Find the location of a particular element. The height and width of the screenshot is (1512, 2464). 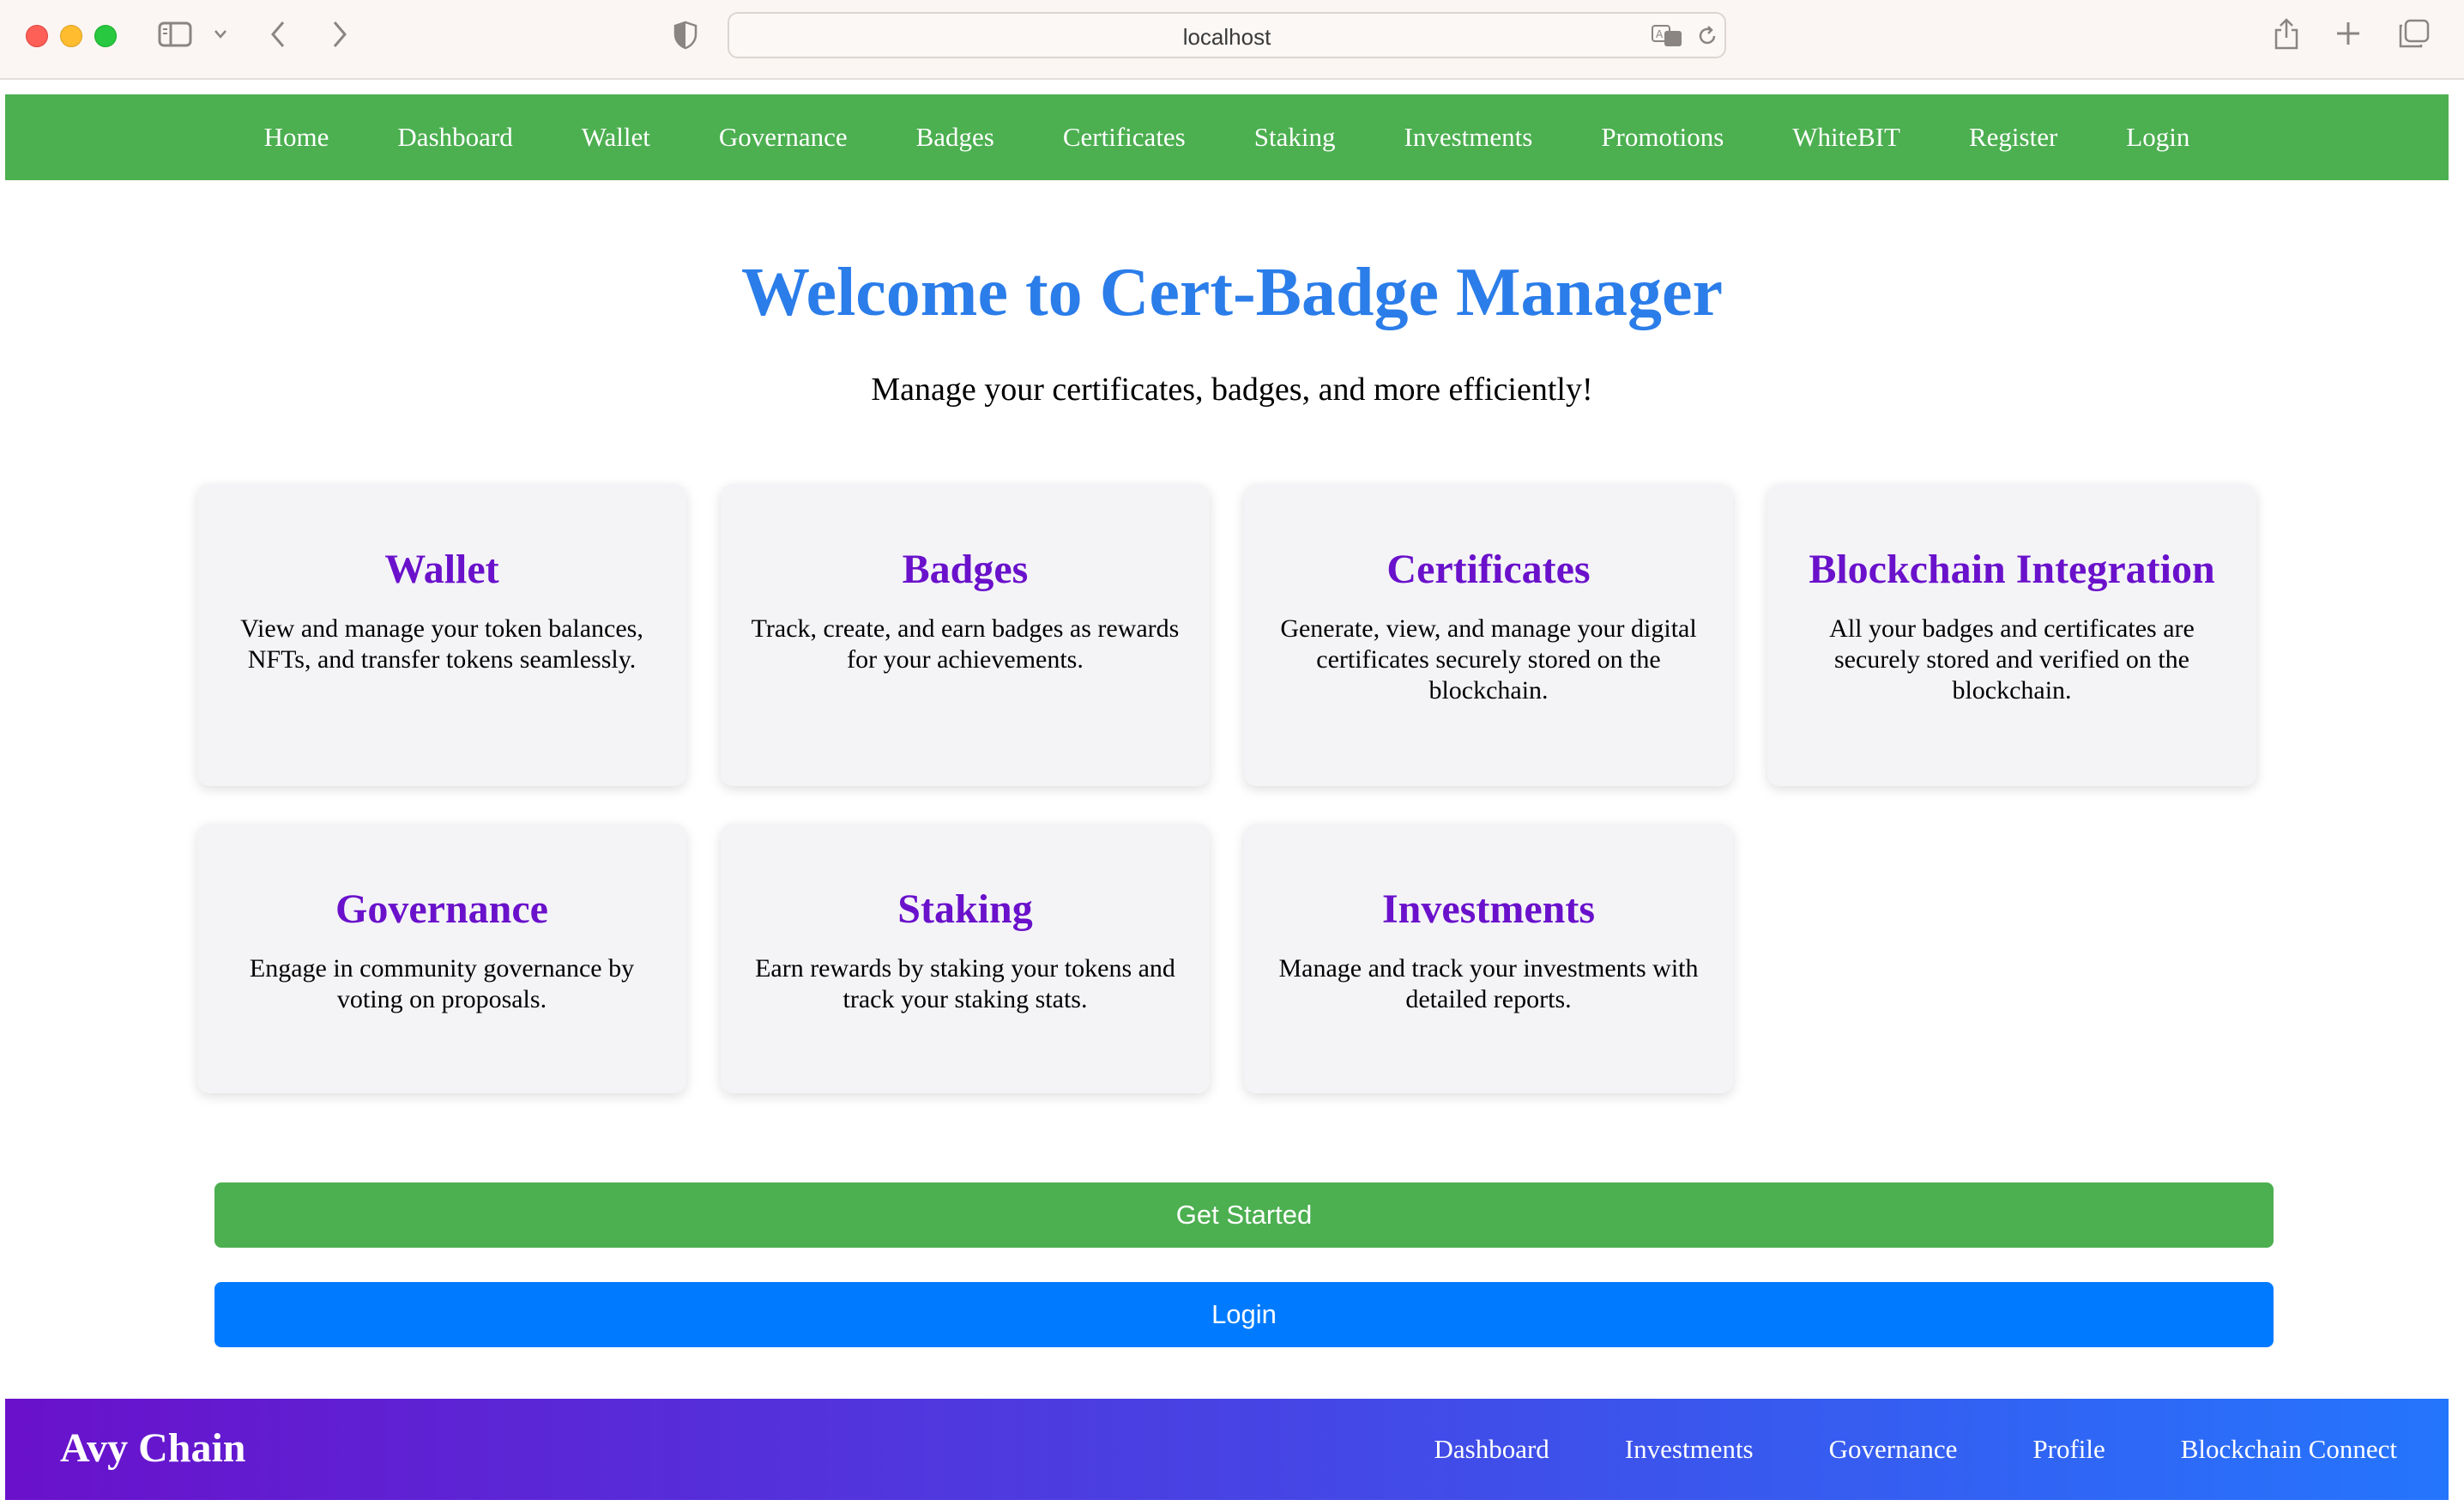

reload-icon is located at coordinates (1707, 37).